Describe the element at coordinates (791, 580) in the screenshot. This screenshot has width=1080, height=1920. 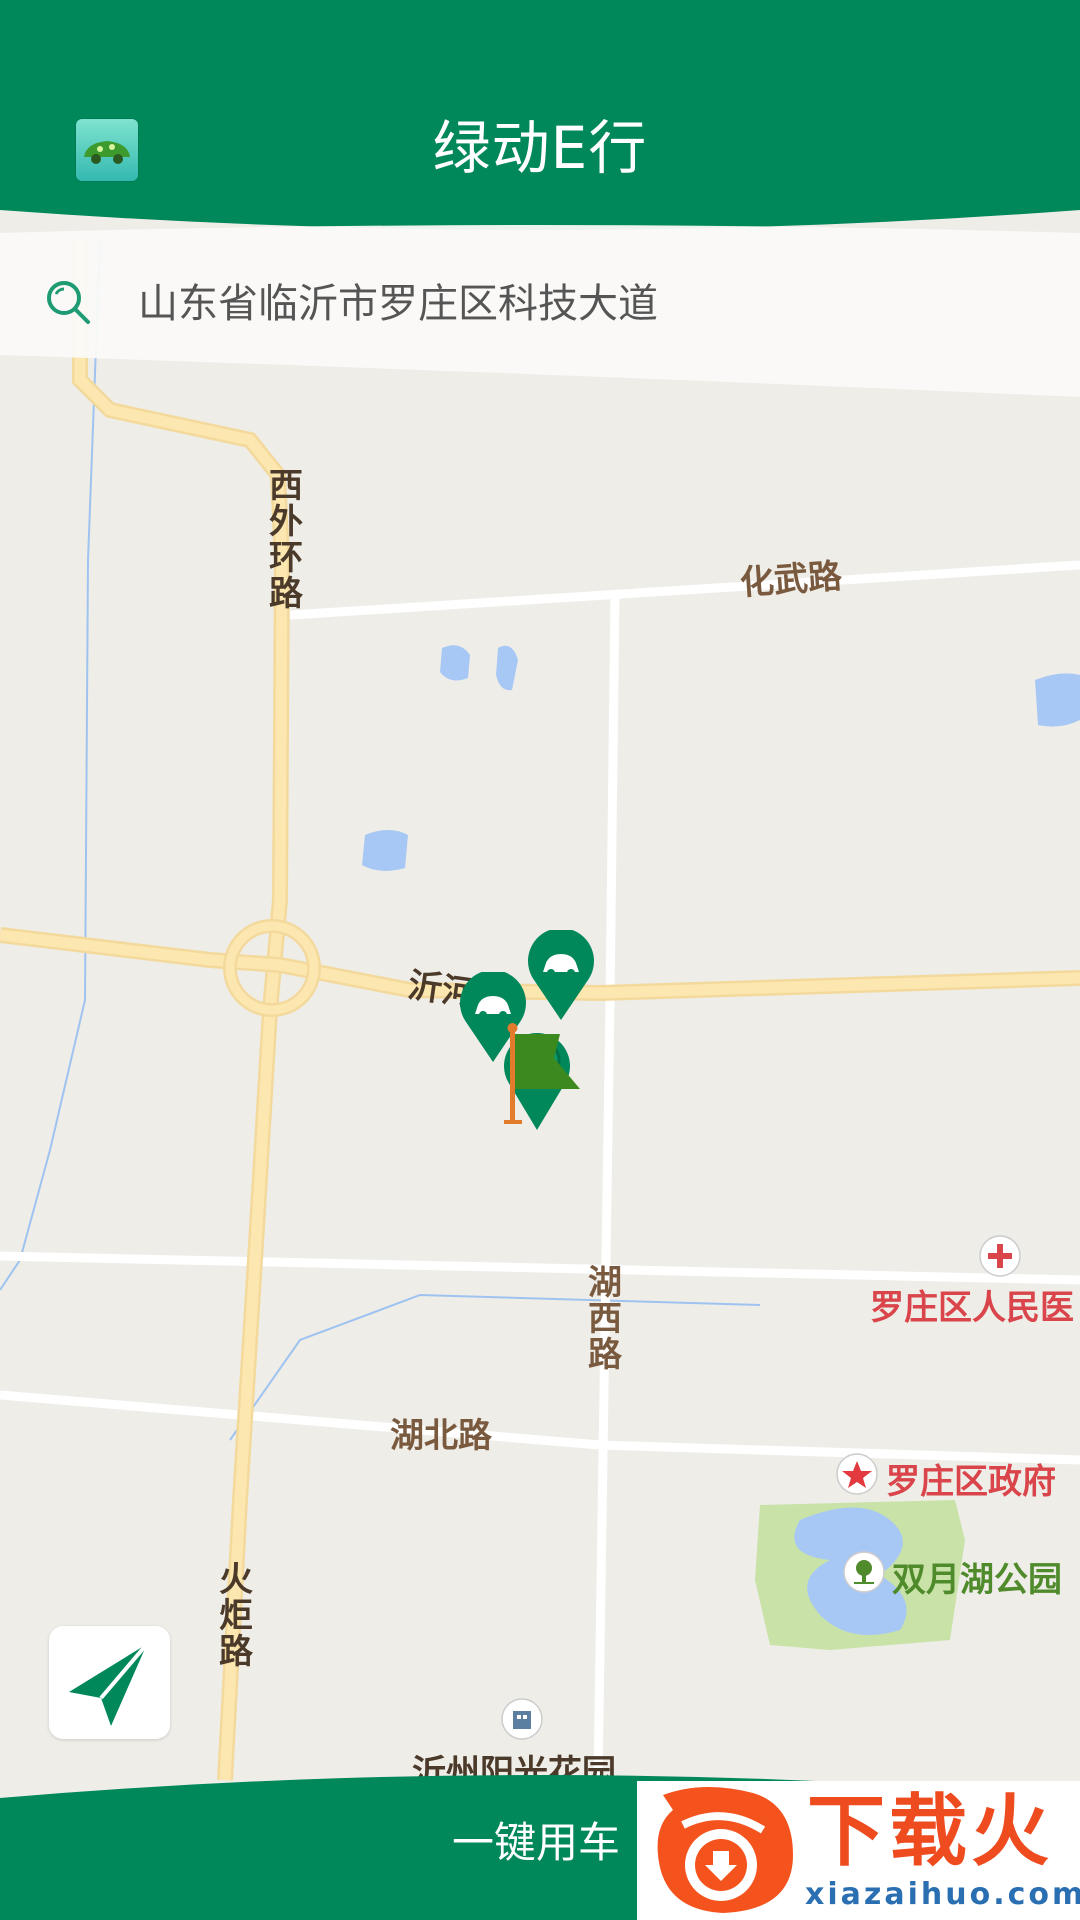
I see `road-label-huawu: 化武路` at that location.